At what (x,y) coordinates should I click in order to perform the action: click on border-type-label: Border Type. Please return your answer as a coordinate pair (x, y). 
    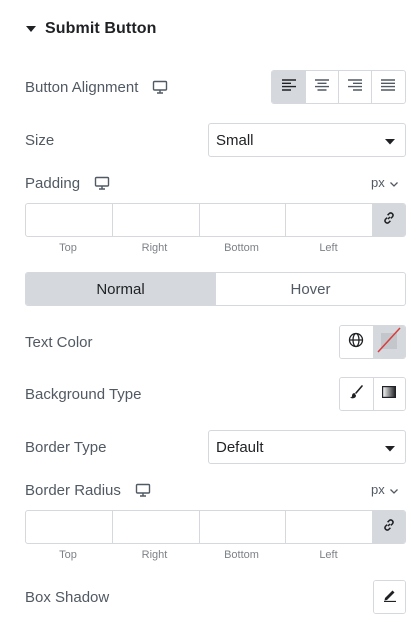
    Looking at the image, I should click on (66, 447).